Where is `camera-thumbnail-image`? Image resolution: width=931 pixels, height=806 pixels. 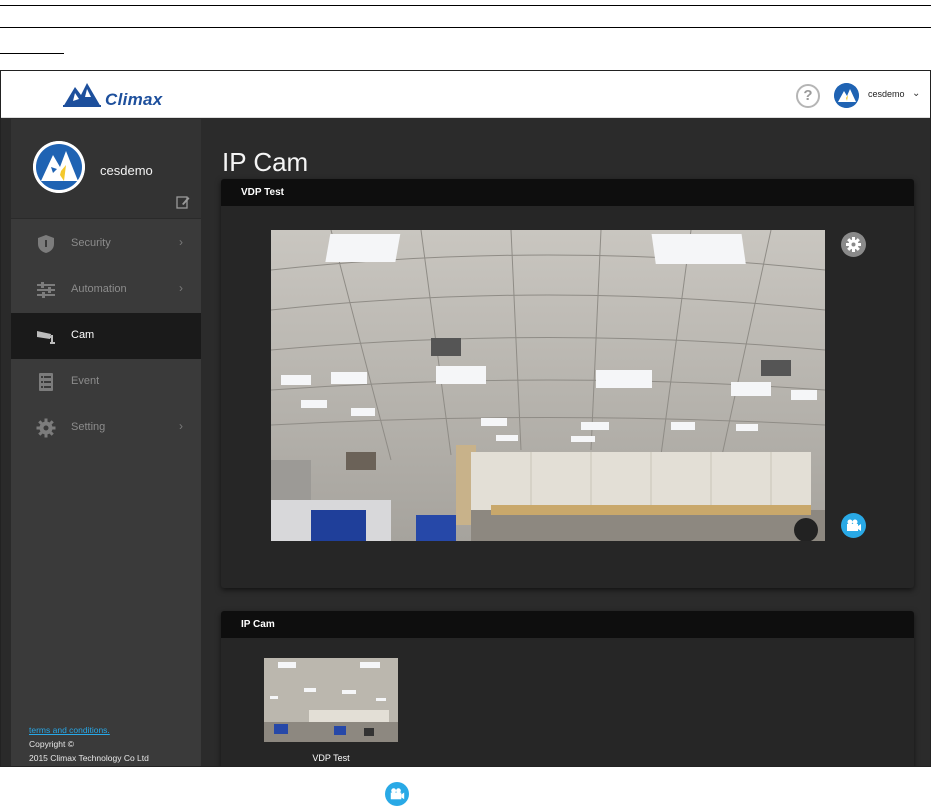 camera-thumbnail-image is located at coordinates (331, 700).